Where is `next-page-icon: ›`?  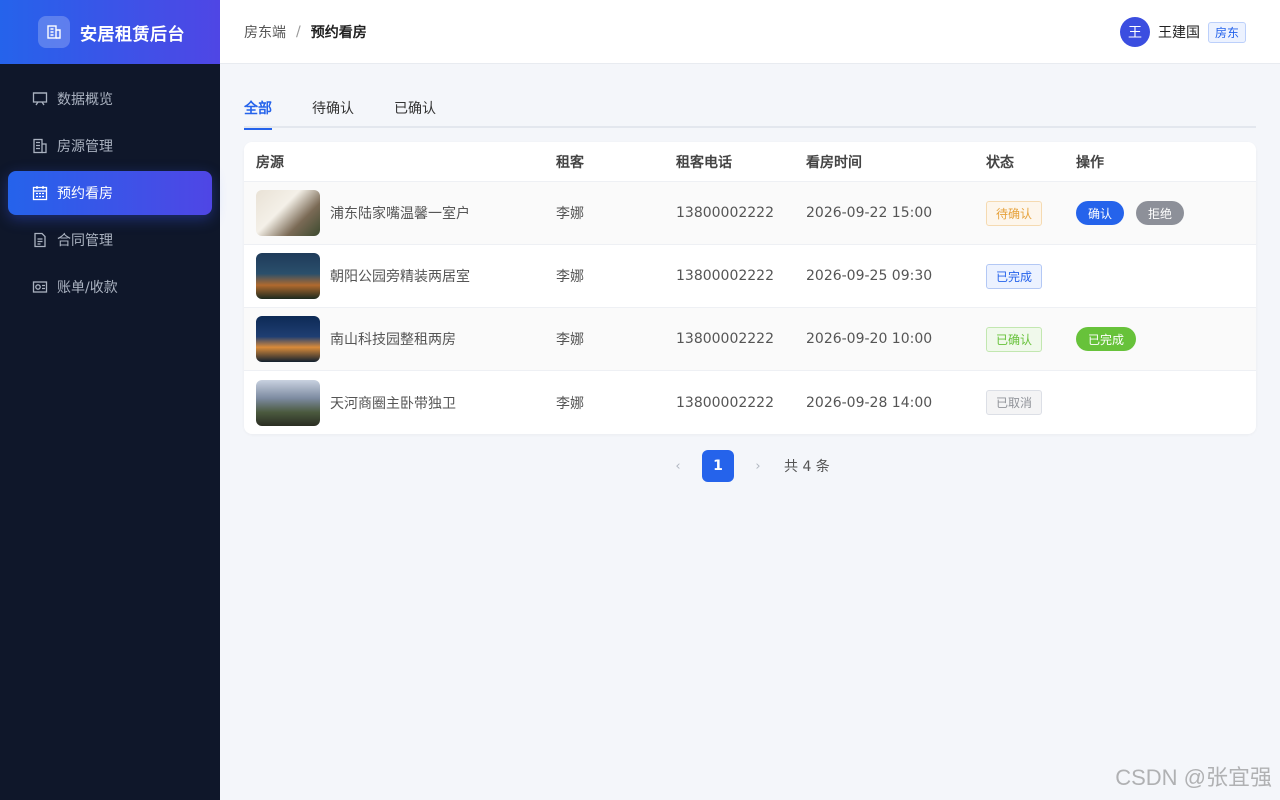 next-page-icon: › is located at coordinates (758, 466).